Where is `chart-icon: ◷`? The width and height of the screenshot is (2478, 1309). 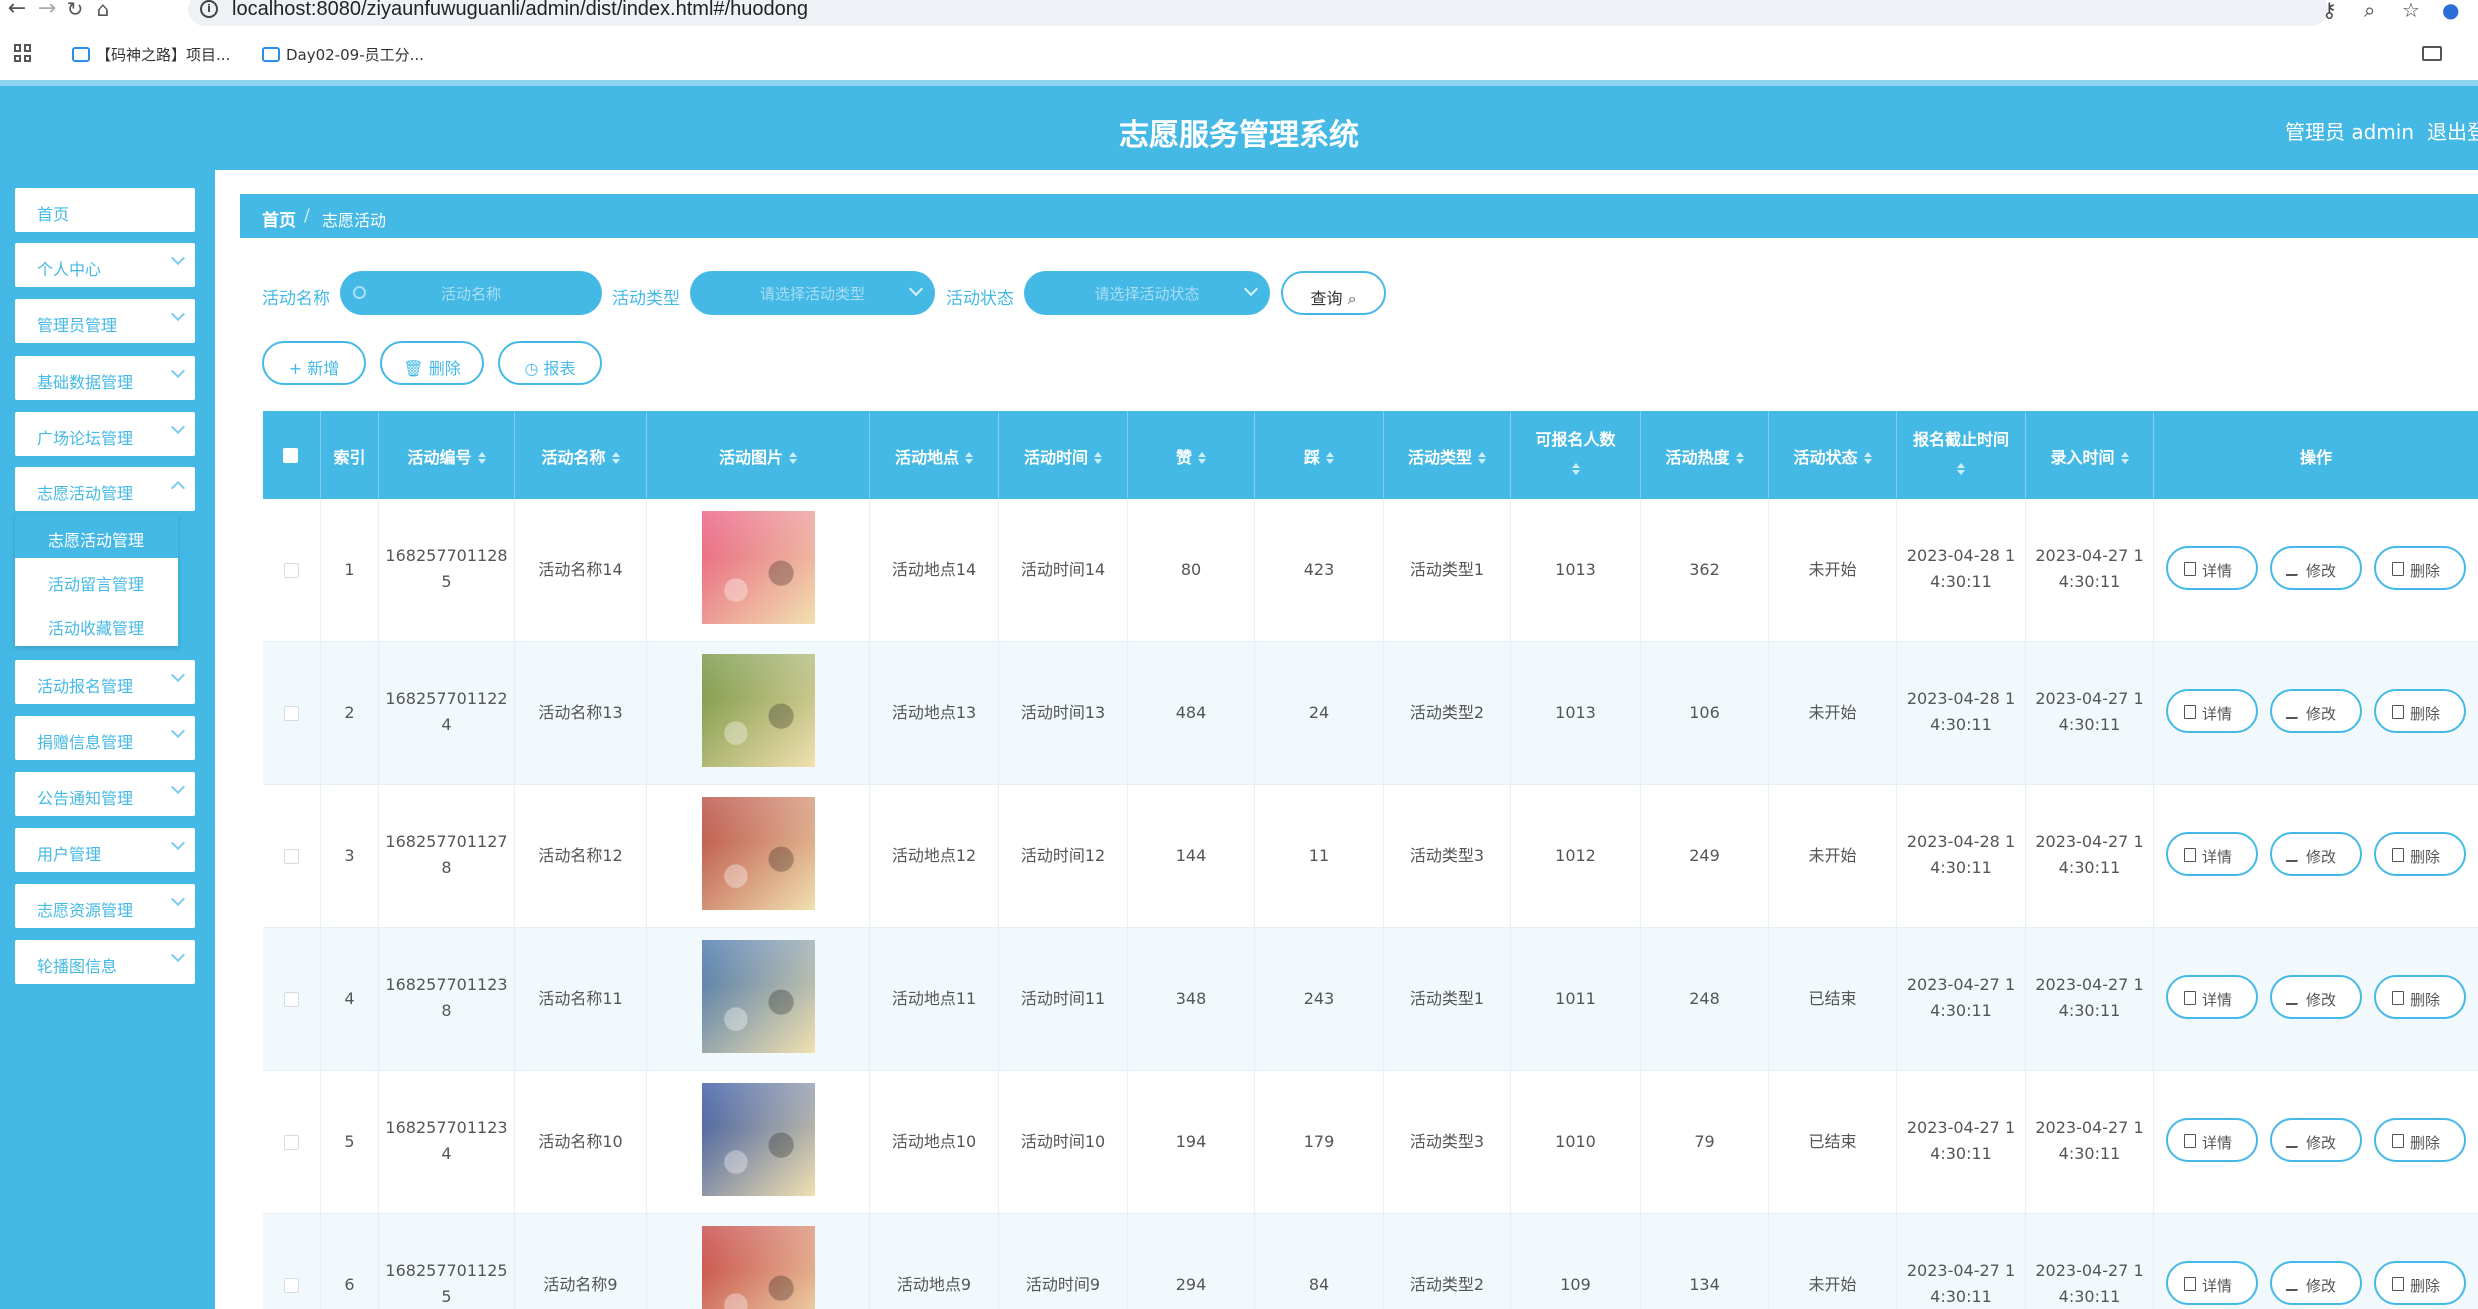
chart-icon: ◷ is located at coordinates (531, 368).